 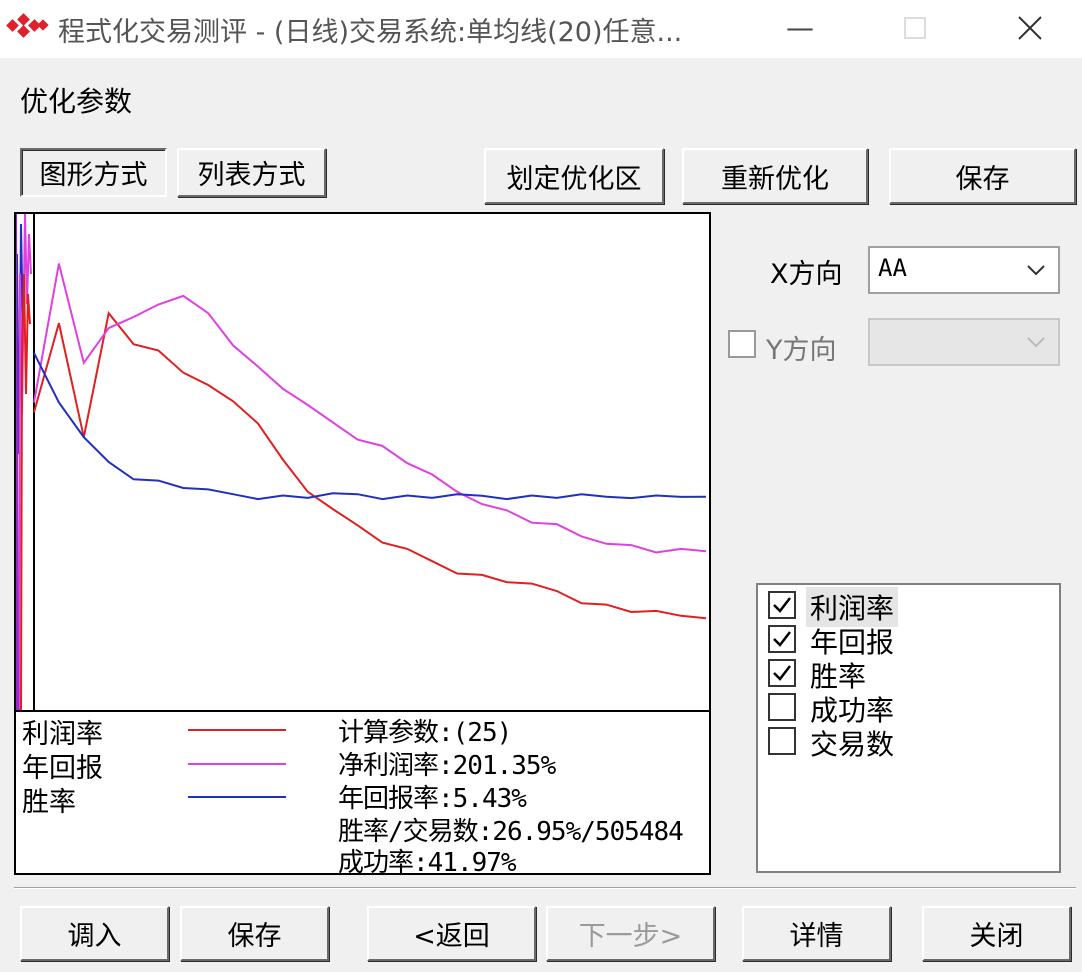 What do you see at coordinates (237, 797) in the screenshot?
I see `legend-swatch-winrate` at bounding box center [237, 797].